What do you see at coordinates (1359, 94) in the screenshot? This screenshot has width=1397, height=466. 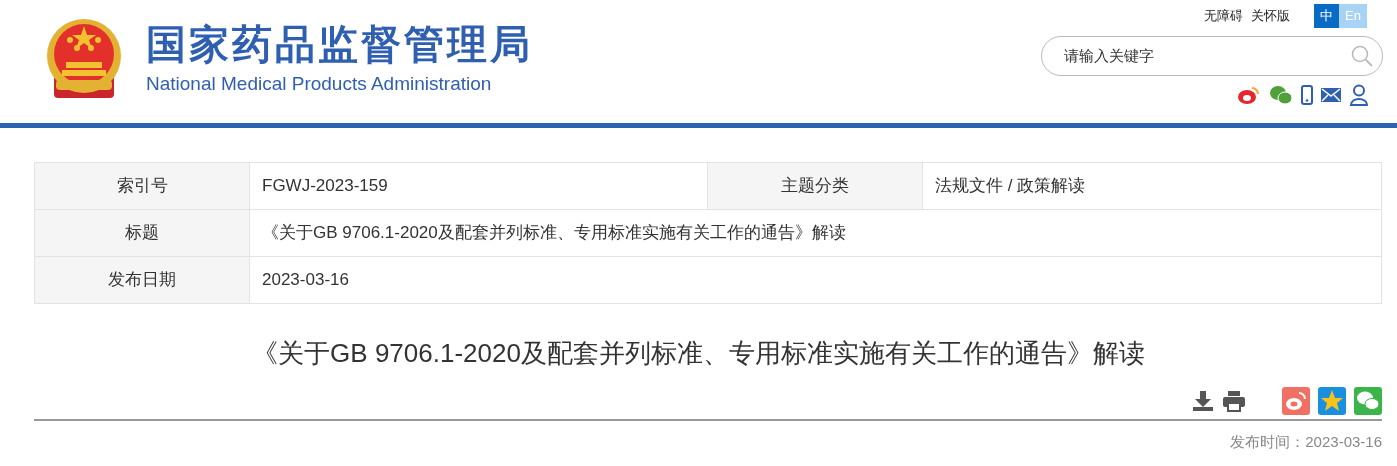 I see `user-icon` at bounding box center [1359, 94].